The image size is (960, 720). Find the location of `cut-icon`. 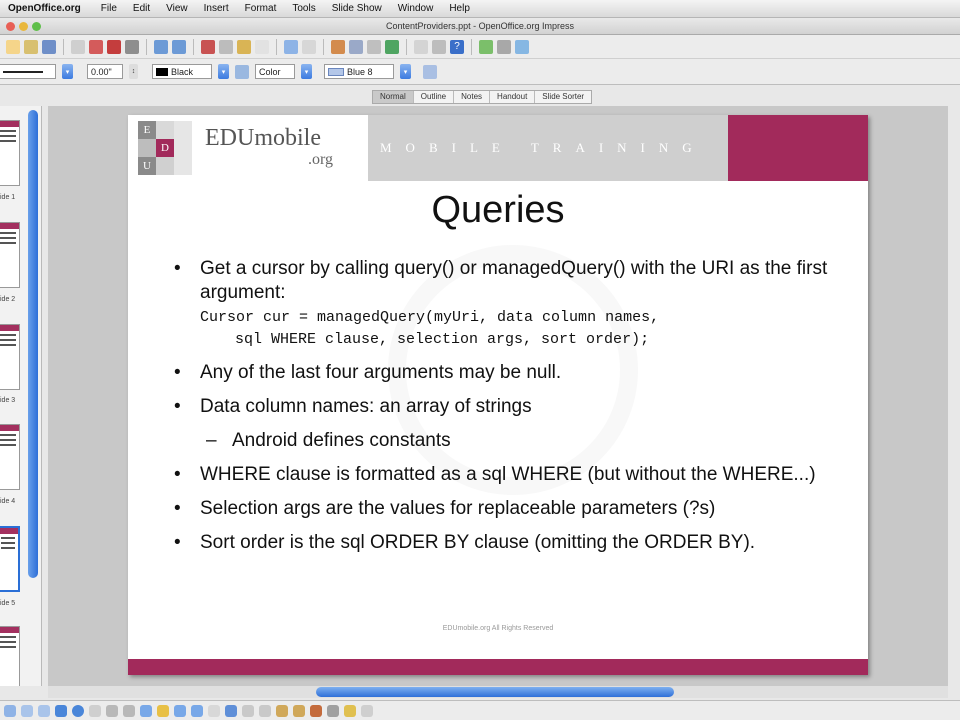

cut-icon is located at coordinates (208, 46).